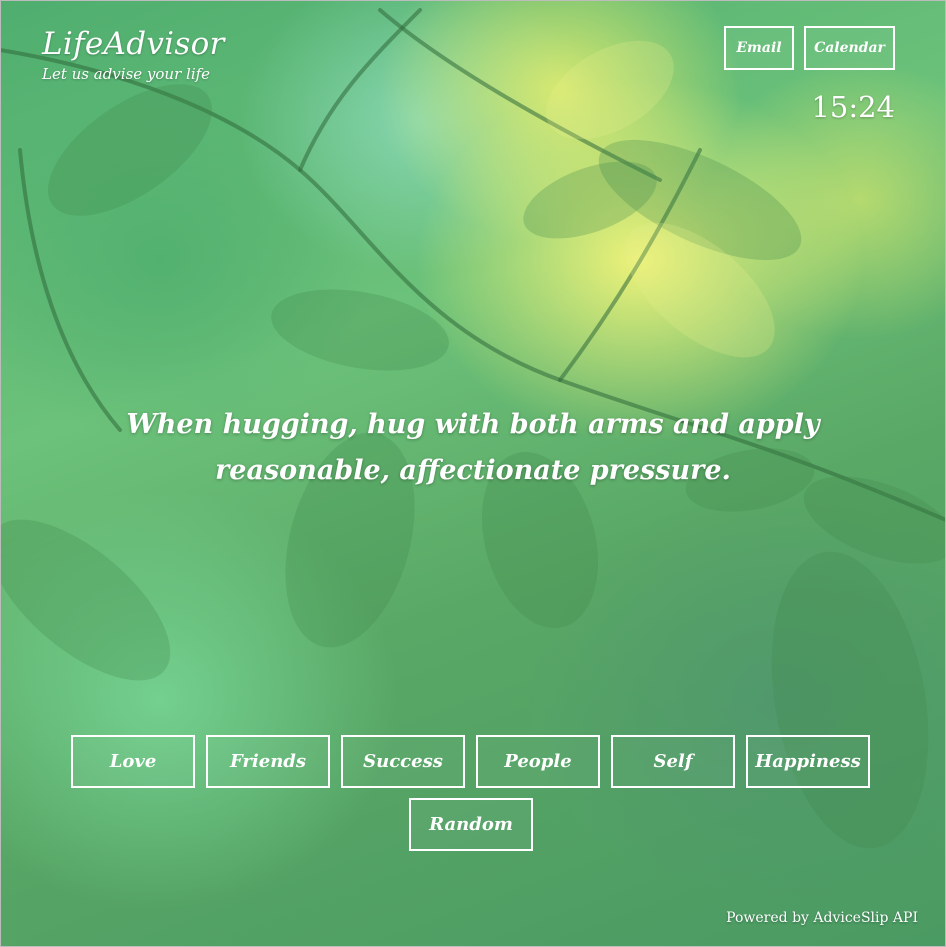 This screenshot has width=946, height=947. Describe the element at coordinates (268, 761) in the screenshot. I see `category-friends-button: Friends` at that location.